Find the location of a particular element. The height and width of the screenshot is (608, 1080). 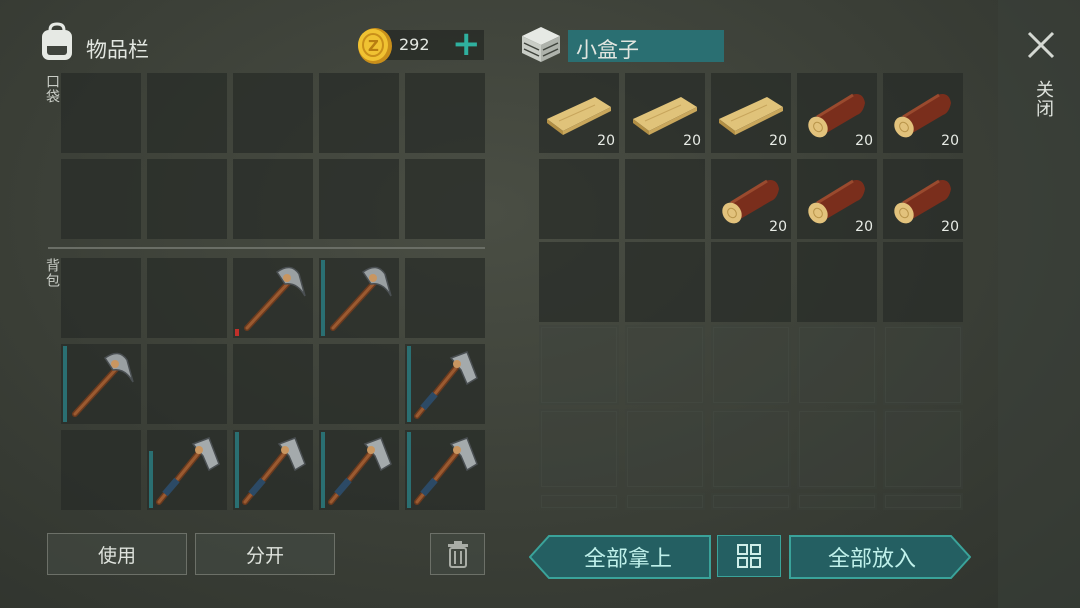

backpack-icon is located at coordinates (57, 41).